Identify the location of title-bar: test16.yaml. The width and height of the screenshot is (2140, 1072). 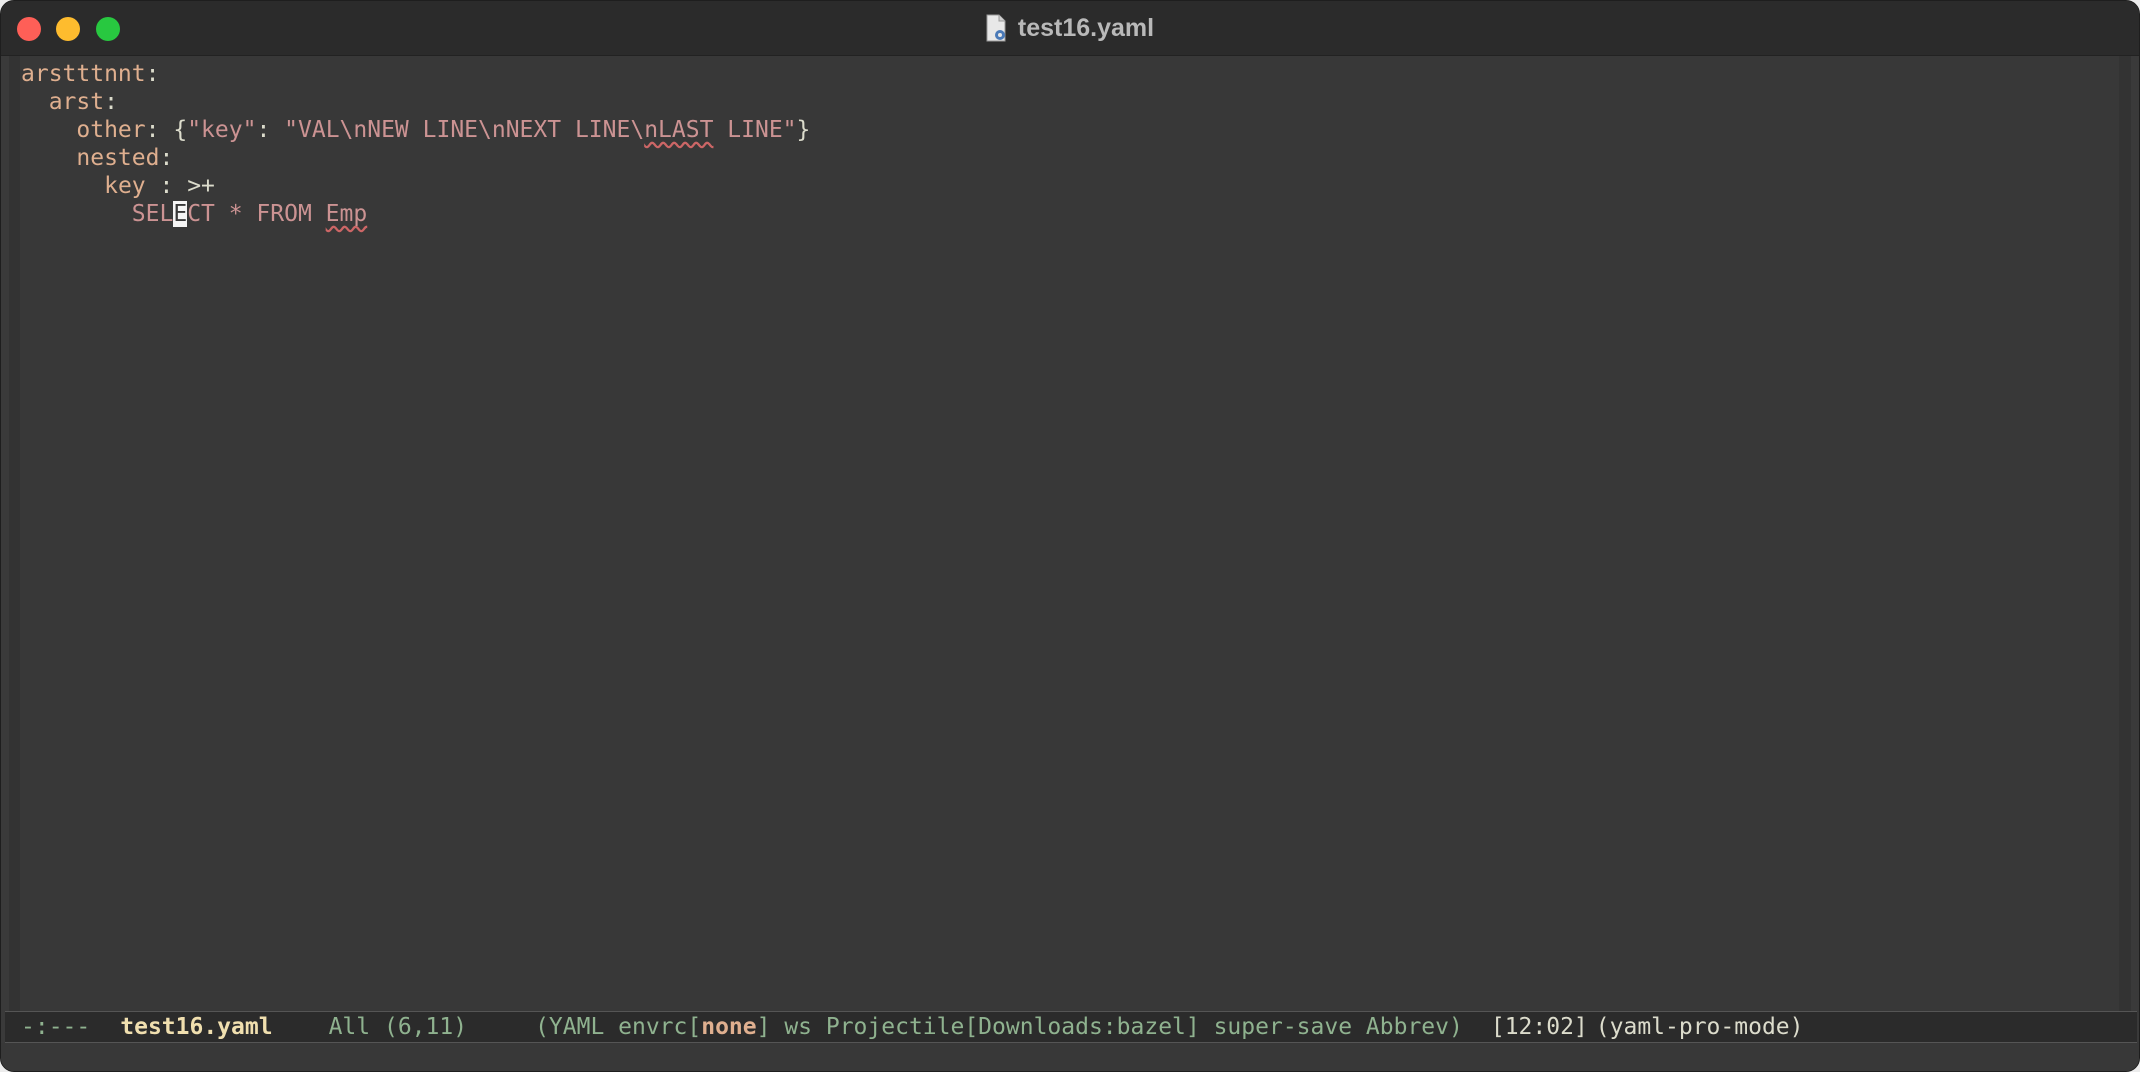
(1070, 28).